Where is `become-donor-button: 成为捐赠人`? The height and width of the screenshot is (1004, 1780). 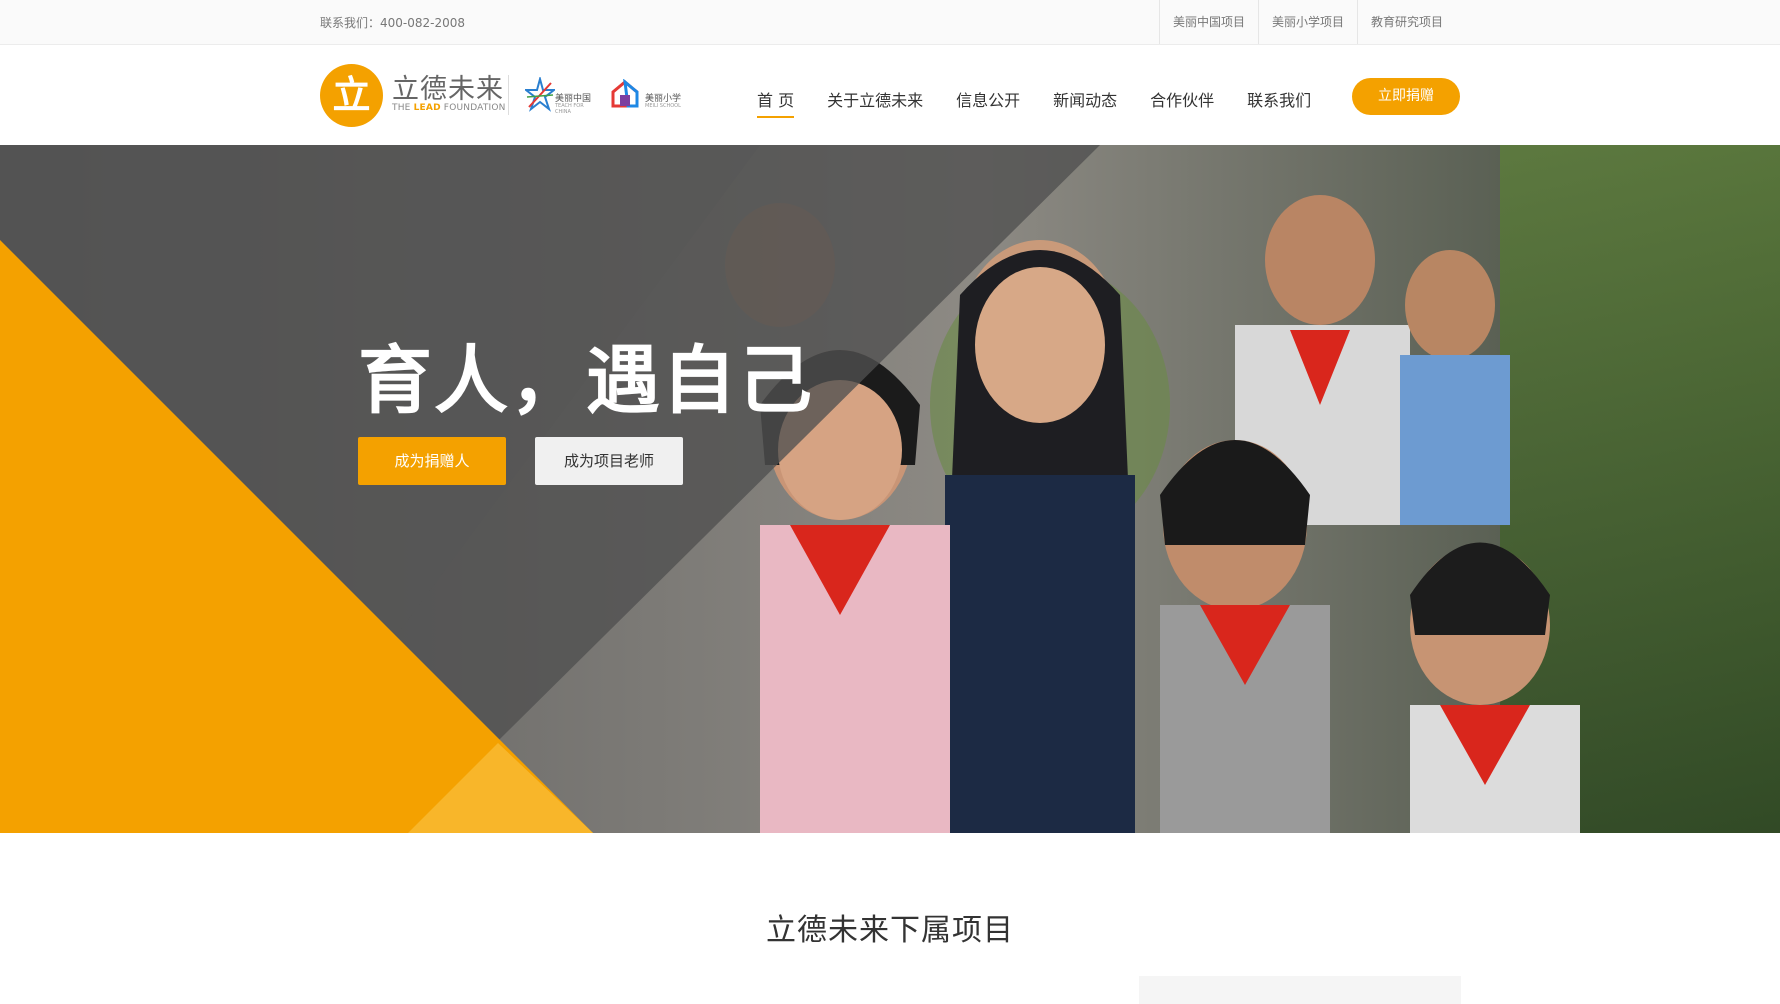 become-donor-button: 成为捐赠人 is located at coordinates (432, 461).